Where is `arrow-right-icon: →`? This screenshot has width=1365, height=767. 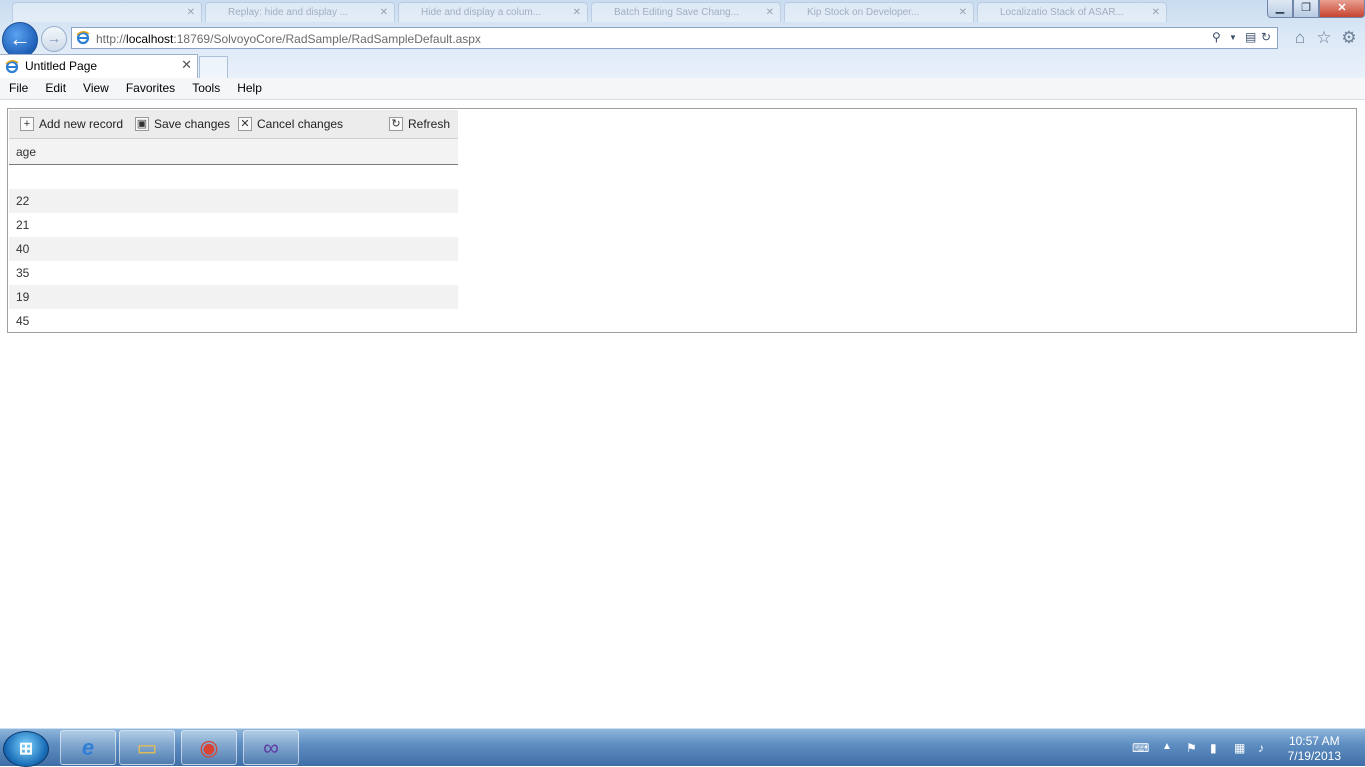
arrow-right-icon: → is located at coordinates (54, 38).